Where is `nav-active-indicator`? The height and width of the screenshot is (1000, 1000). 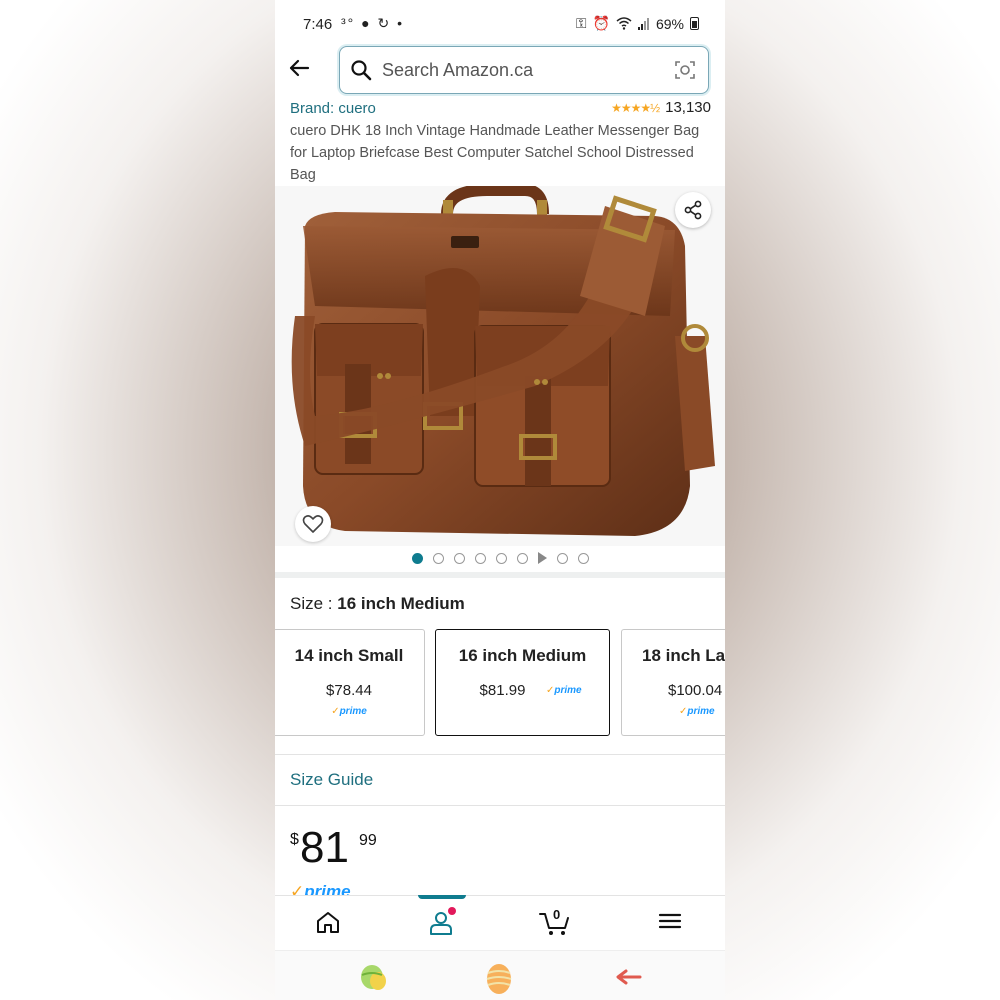
nav-active-indicator is located at coordinates (442, 897).